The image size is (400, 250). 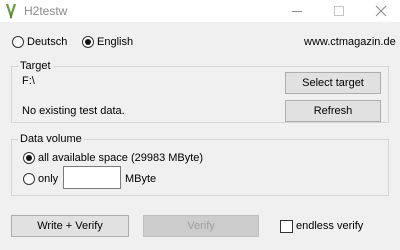 What do you see at coordinates (29, 158) in the screenshot?
I see `all-space-radio` at bounding box center [29, 158].